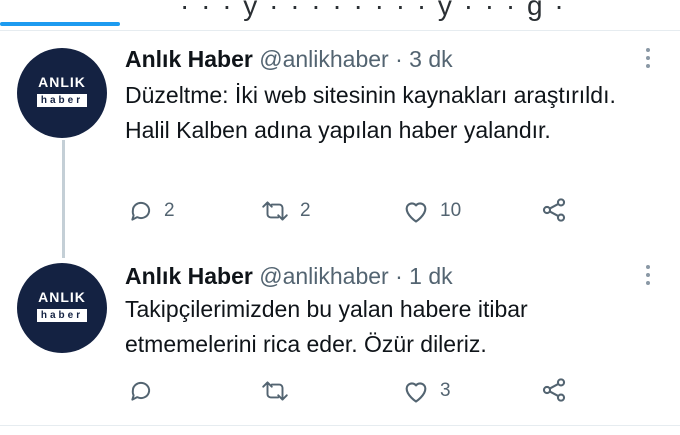 This screenshot has width=680, height=435. Describe the element at coordinates (340, 425) in the screenshot. I see `divider` at that location.